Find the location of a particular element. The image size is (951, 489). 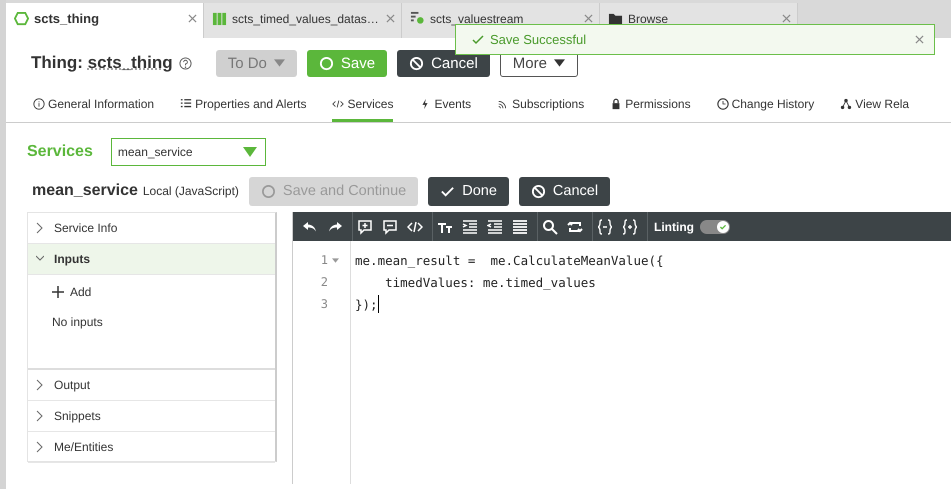

tab-label: scts_valuestream is located at coordinates (477, 19).